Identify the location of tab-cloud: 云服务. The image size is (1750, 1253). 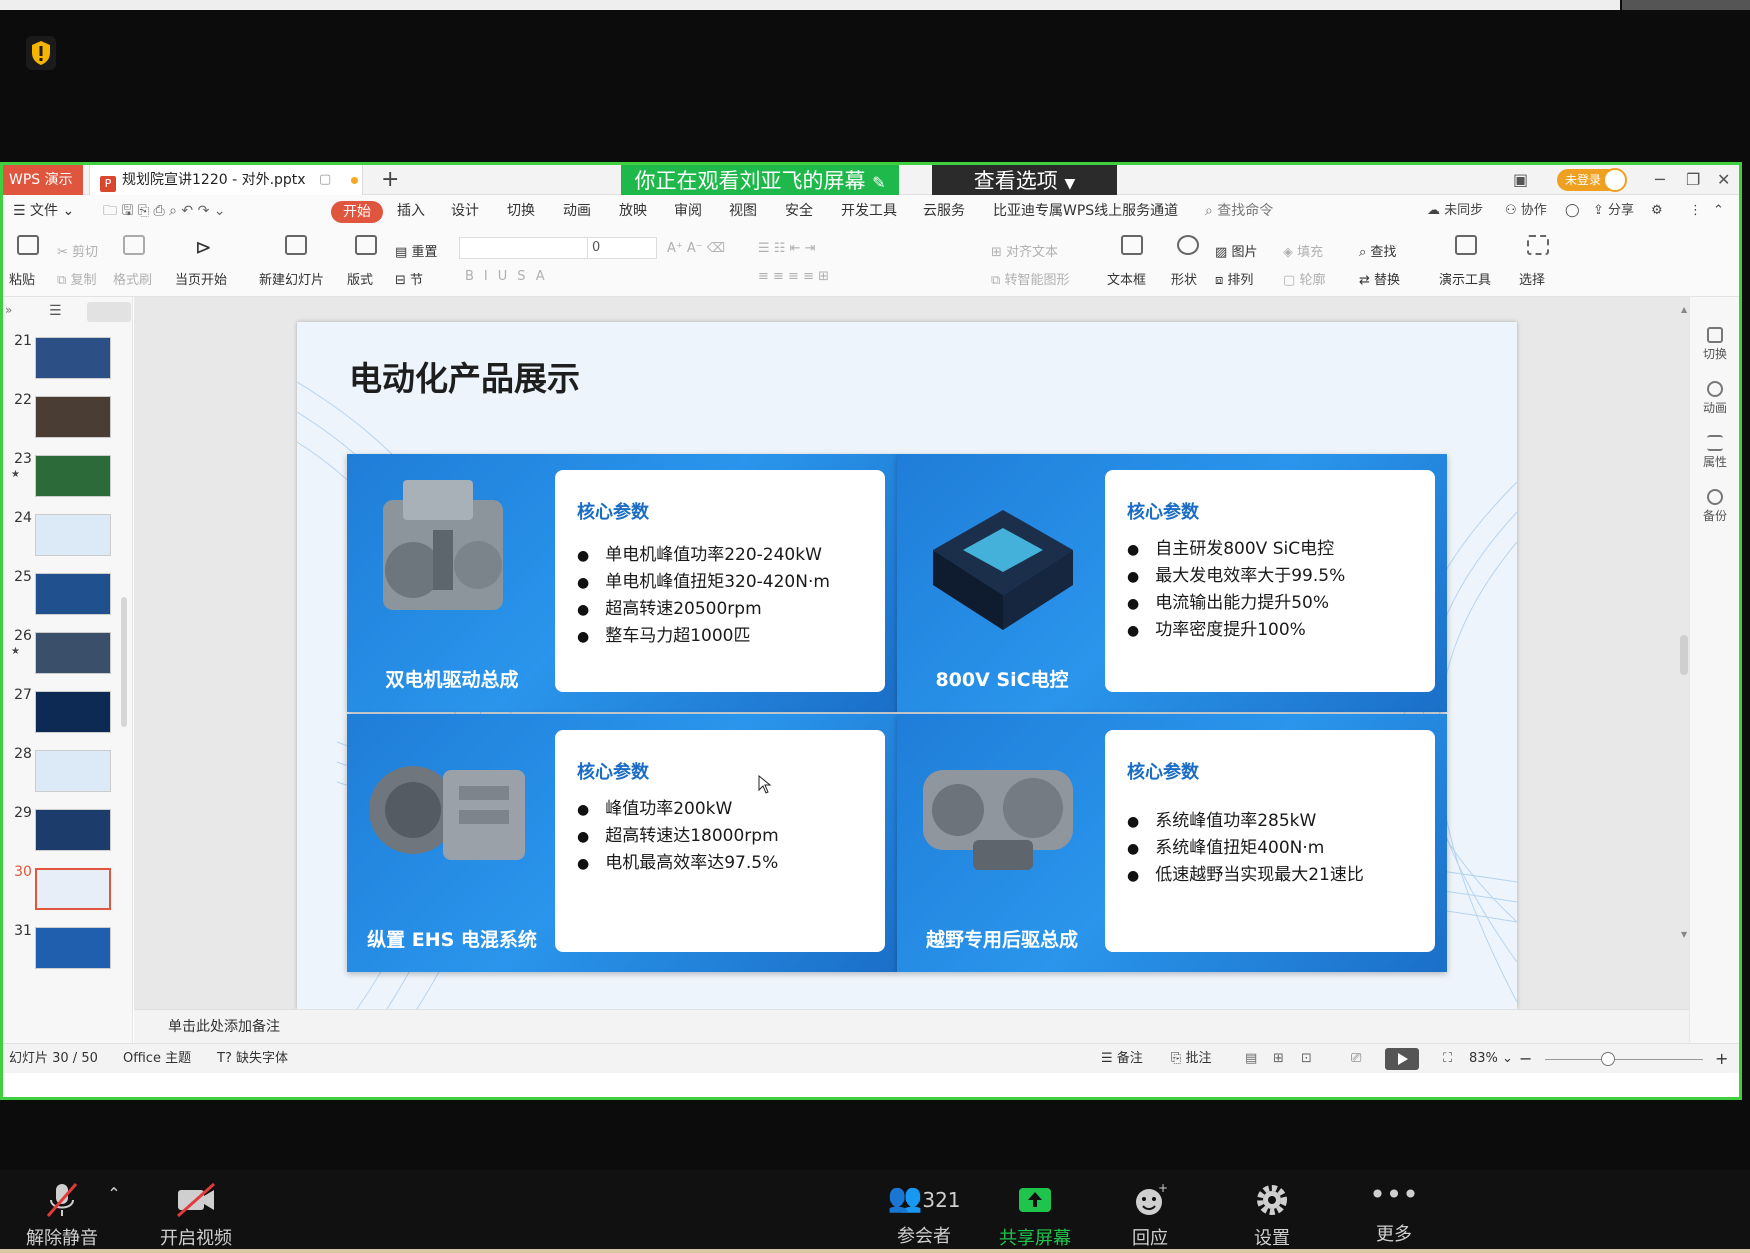
(944, 211).